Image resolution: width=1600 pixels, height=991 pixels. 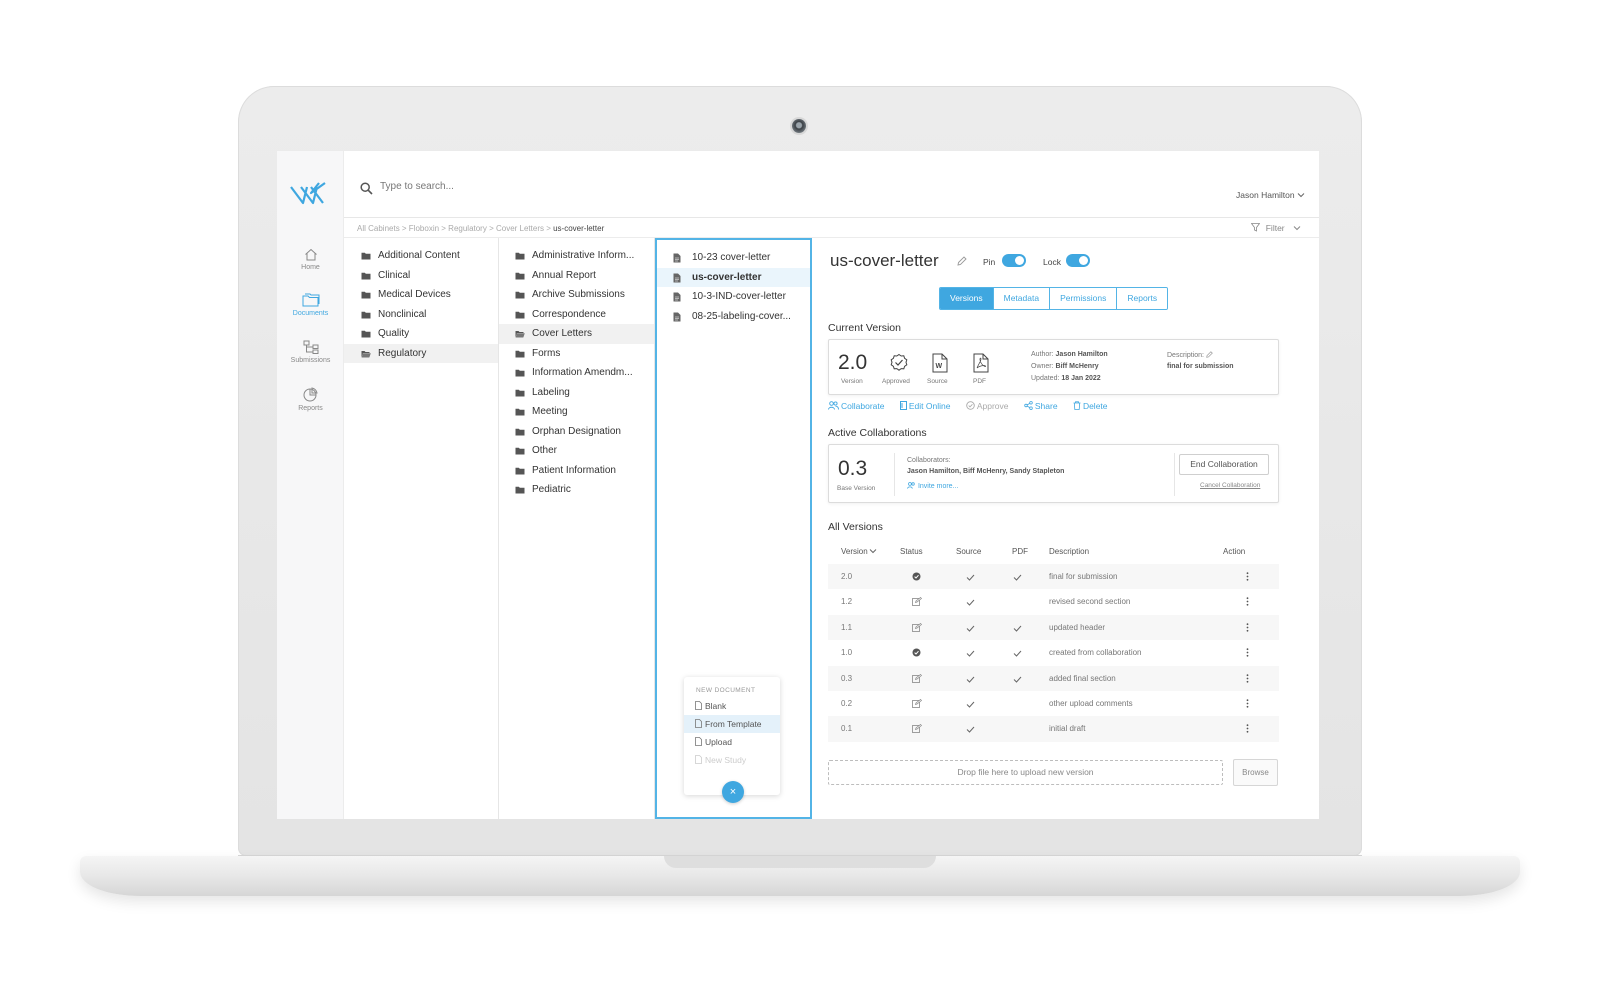 What do you see at coordinates (732, 742) in the screenshot?
I see `new-document-option: Upload` at bounding box center [732, 742].